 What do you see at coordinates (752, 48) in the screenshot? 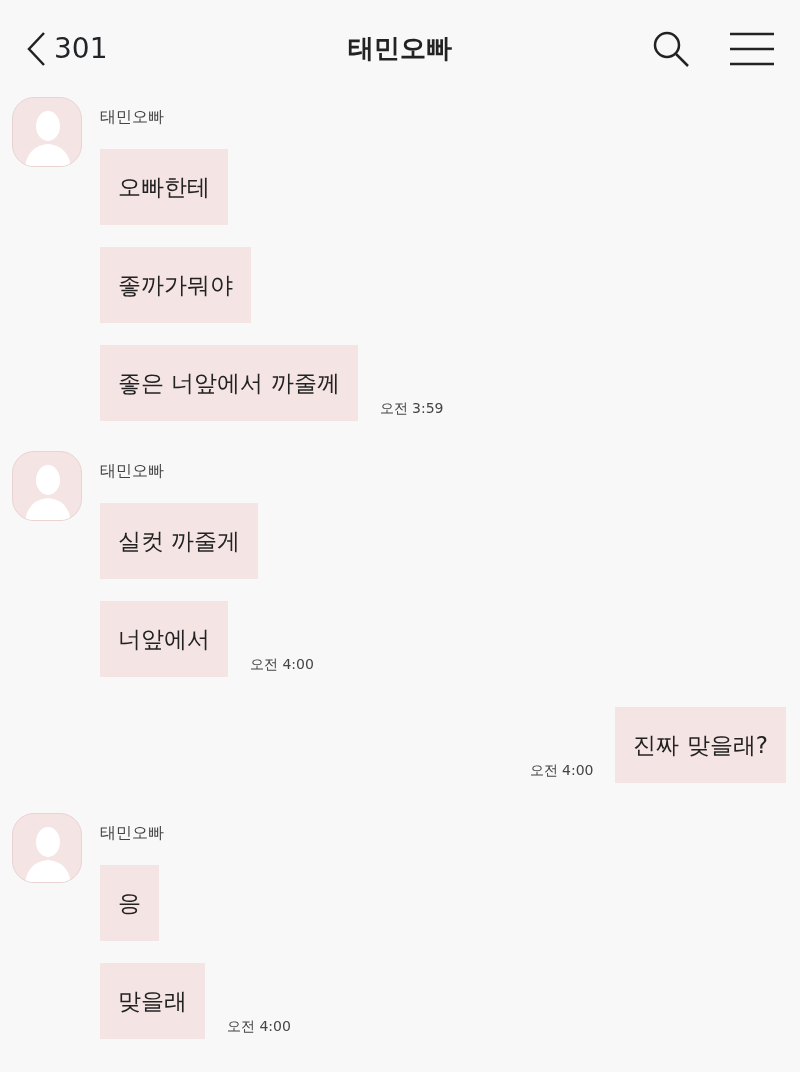
I see `menu-icon` at bounding box center [752, 48].